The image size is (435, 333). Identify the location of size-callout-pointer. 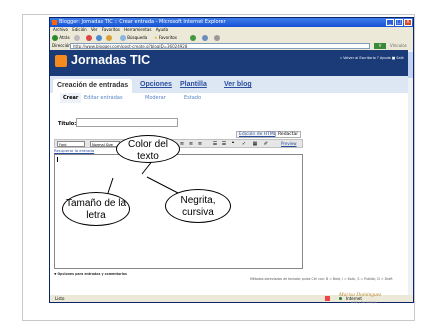
(110, 185).